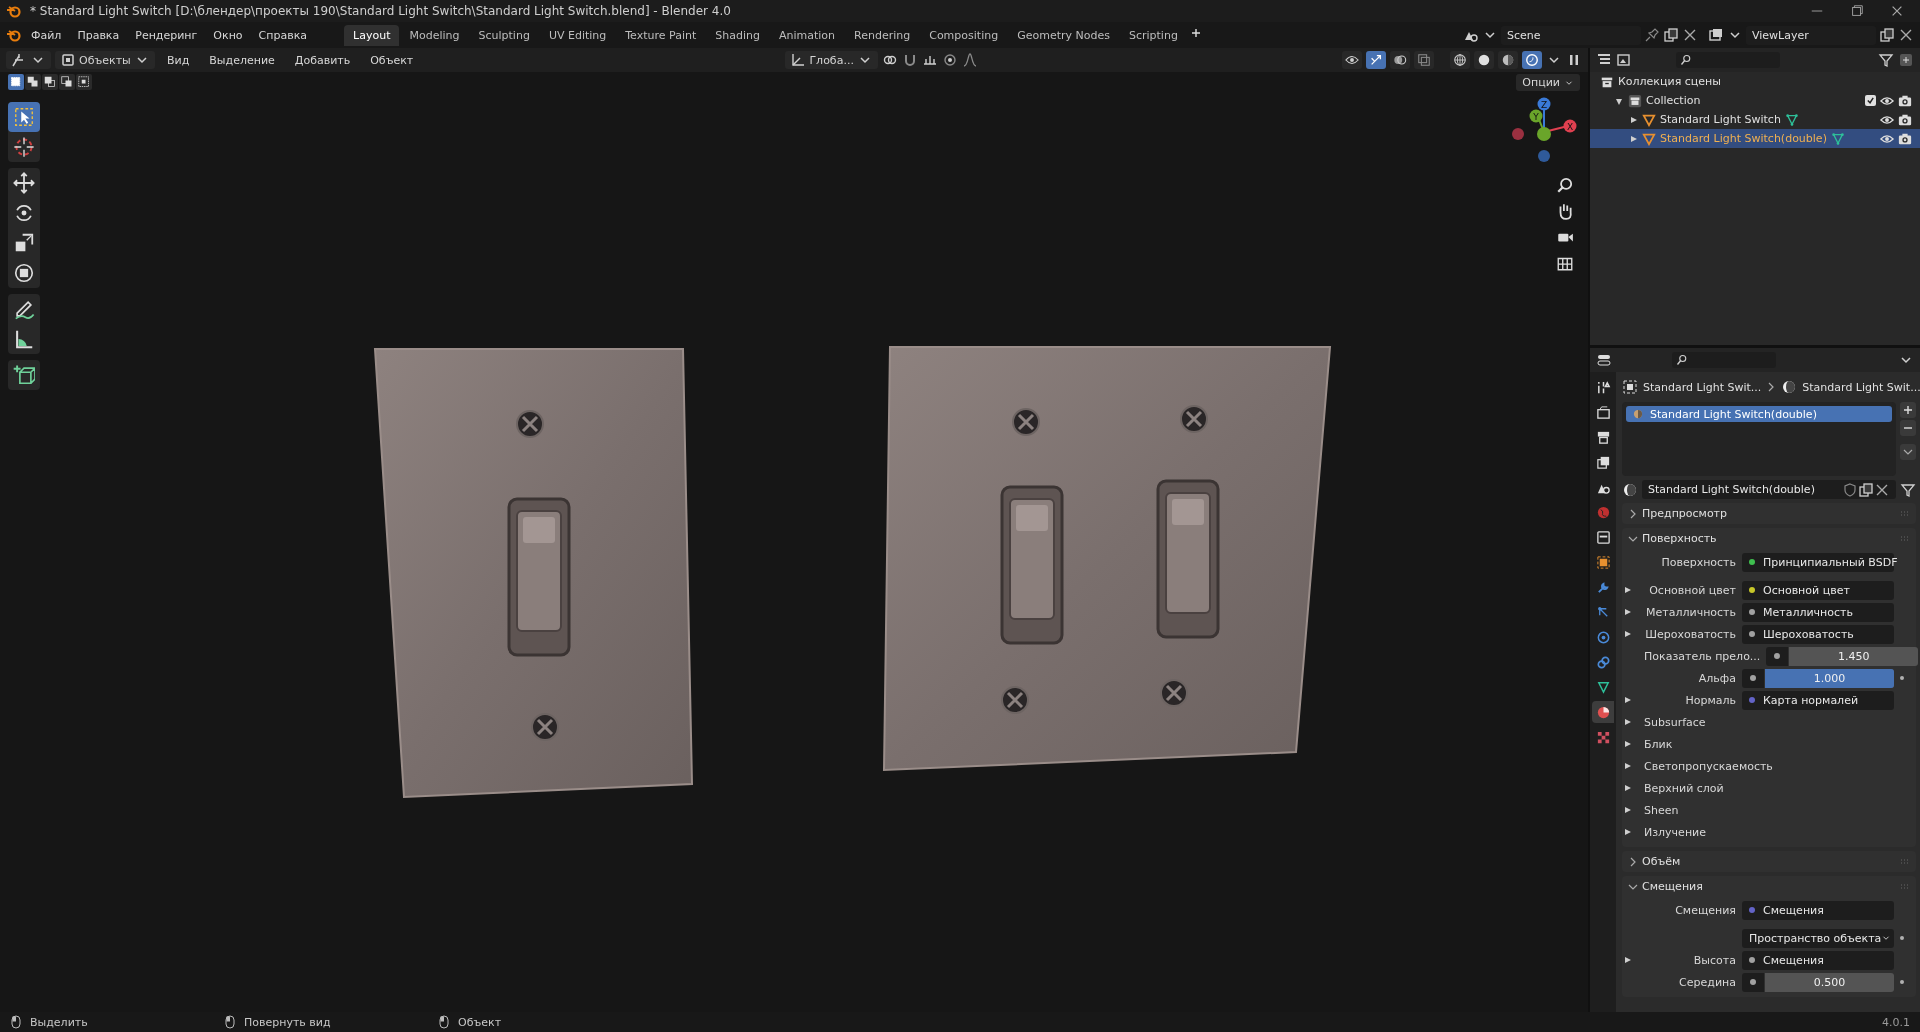  Describe the element at coordinates (1818, 700) in the screenshot. I see `socket-field: Карта нормалей` at that location.